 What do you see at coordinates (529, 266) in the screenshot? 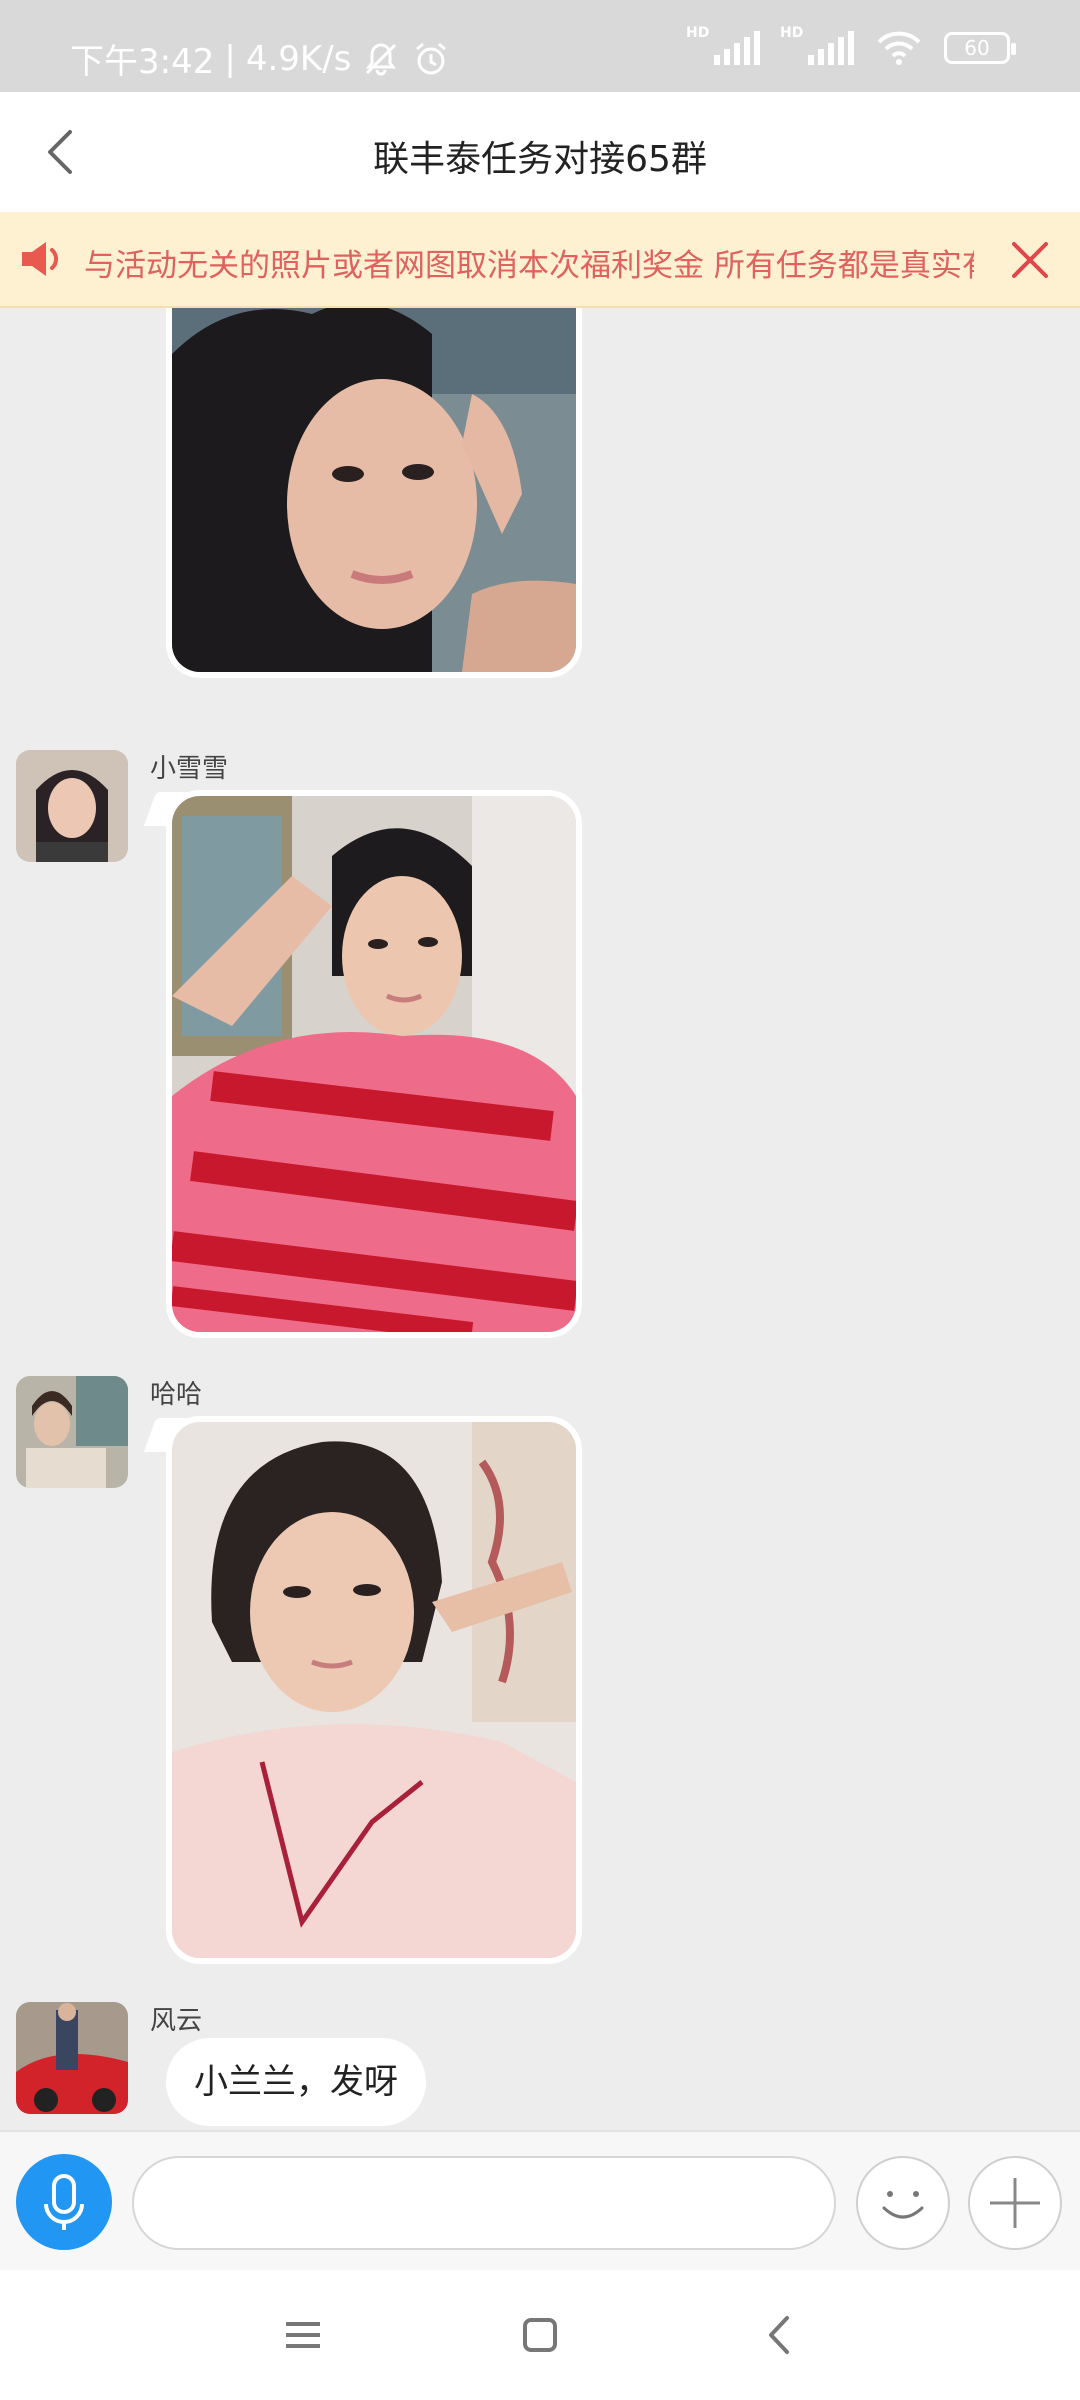
I see `notice-text: 与活动无关的照片或者网图取消本次福利奖金 所有任务都是真实有效` at bounding box center [529, 266].